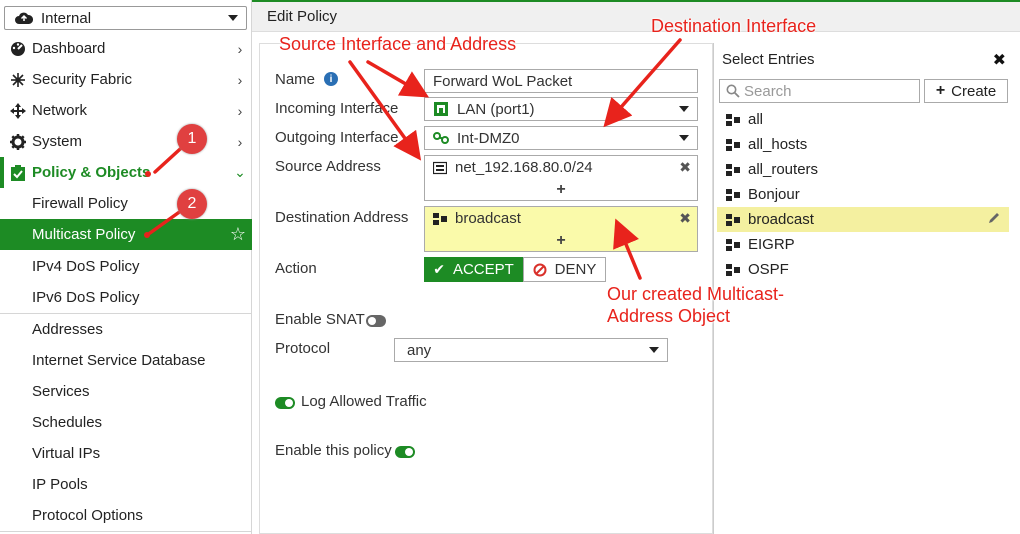  I want to click on annotation-multicast-object-1: Our created Multicast-, so click(696, 294).